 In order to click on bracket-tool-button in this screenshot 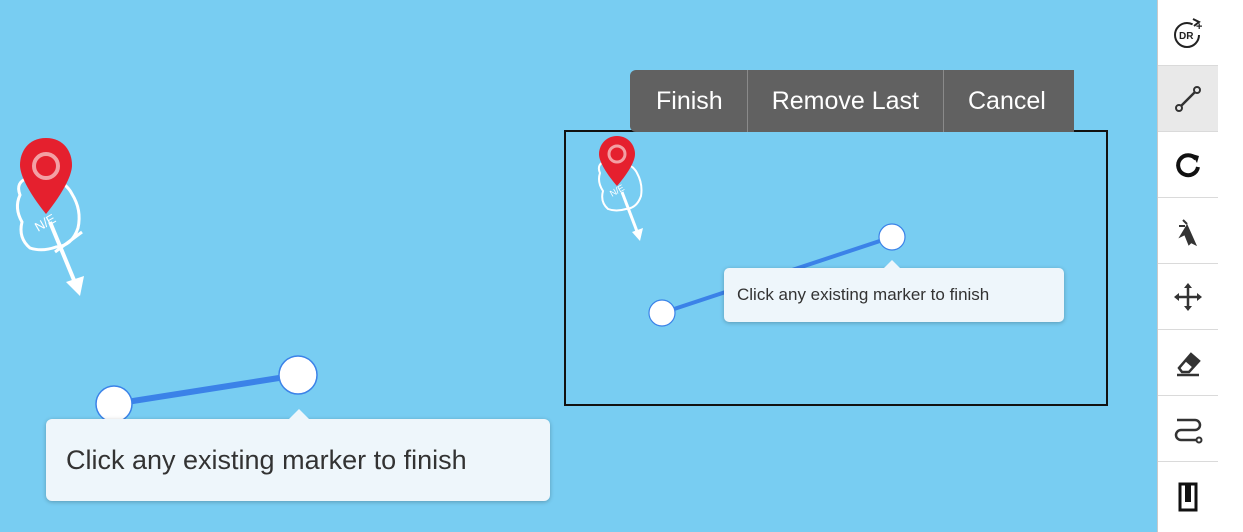, I will do `click(1188, 497)`.